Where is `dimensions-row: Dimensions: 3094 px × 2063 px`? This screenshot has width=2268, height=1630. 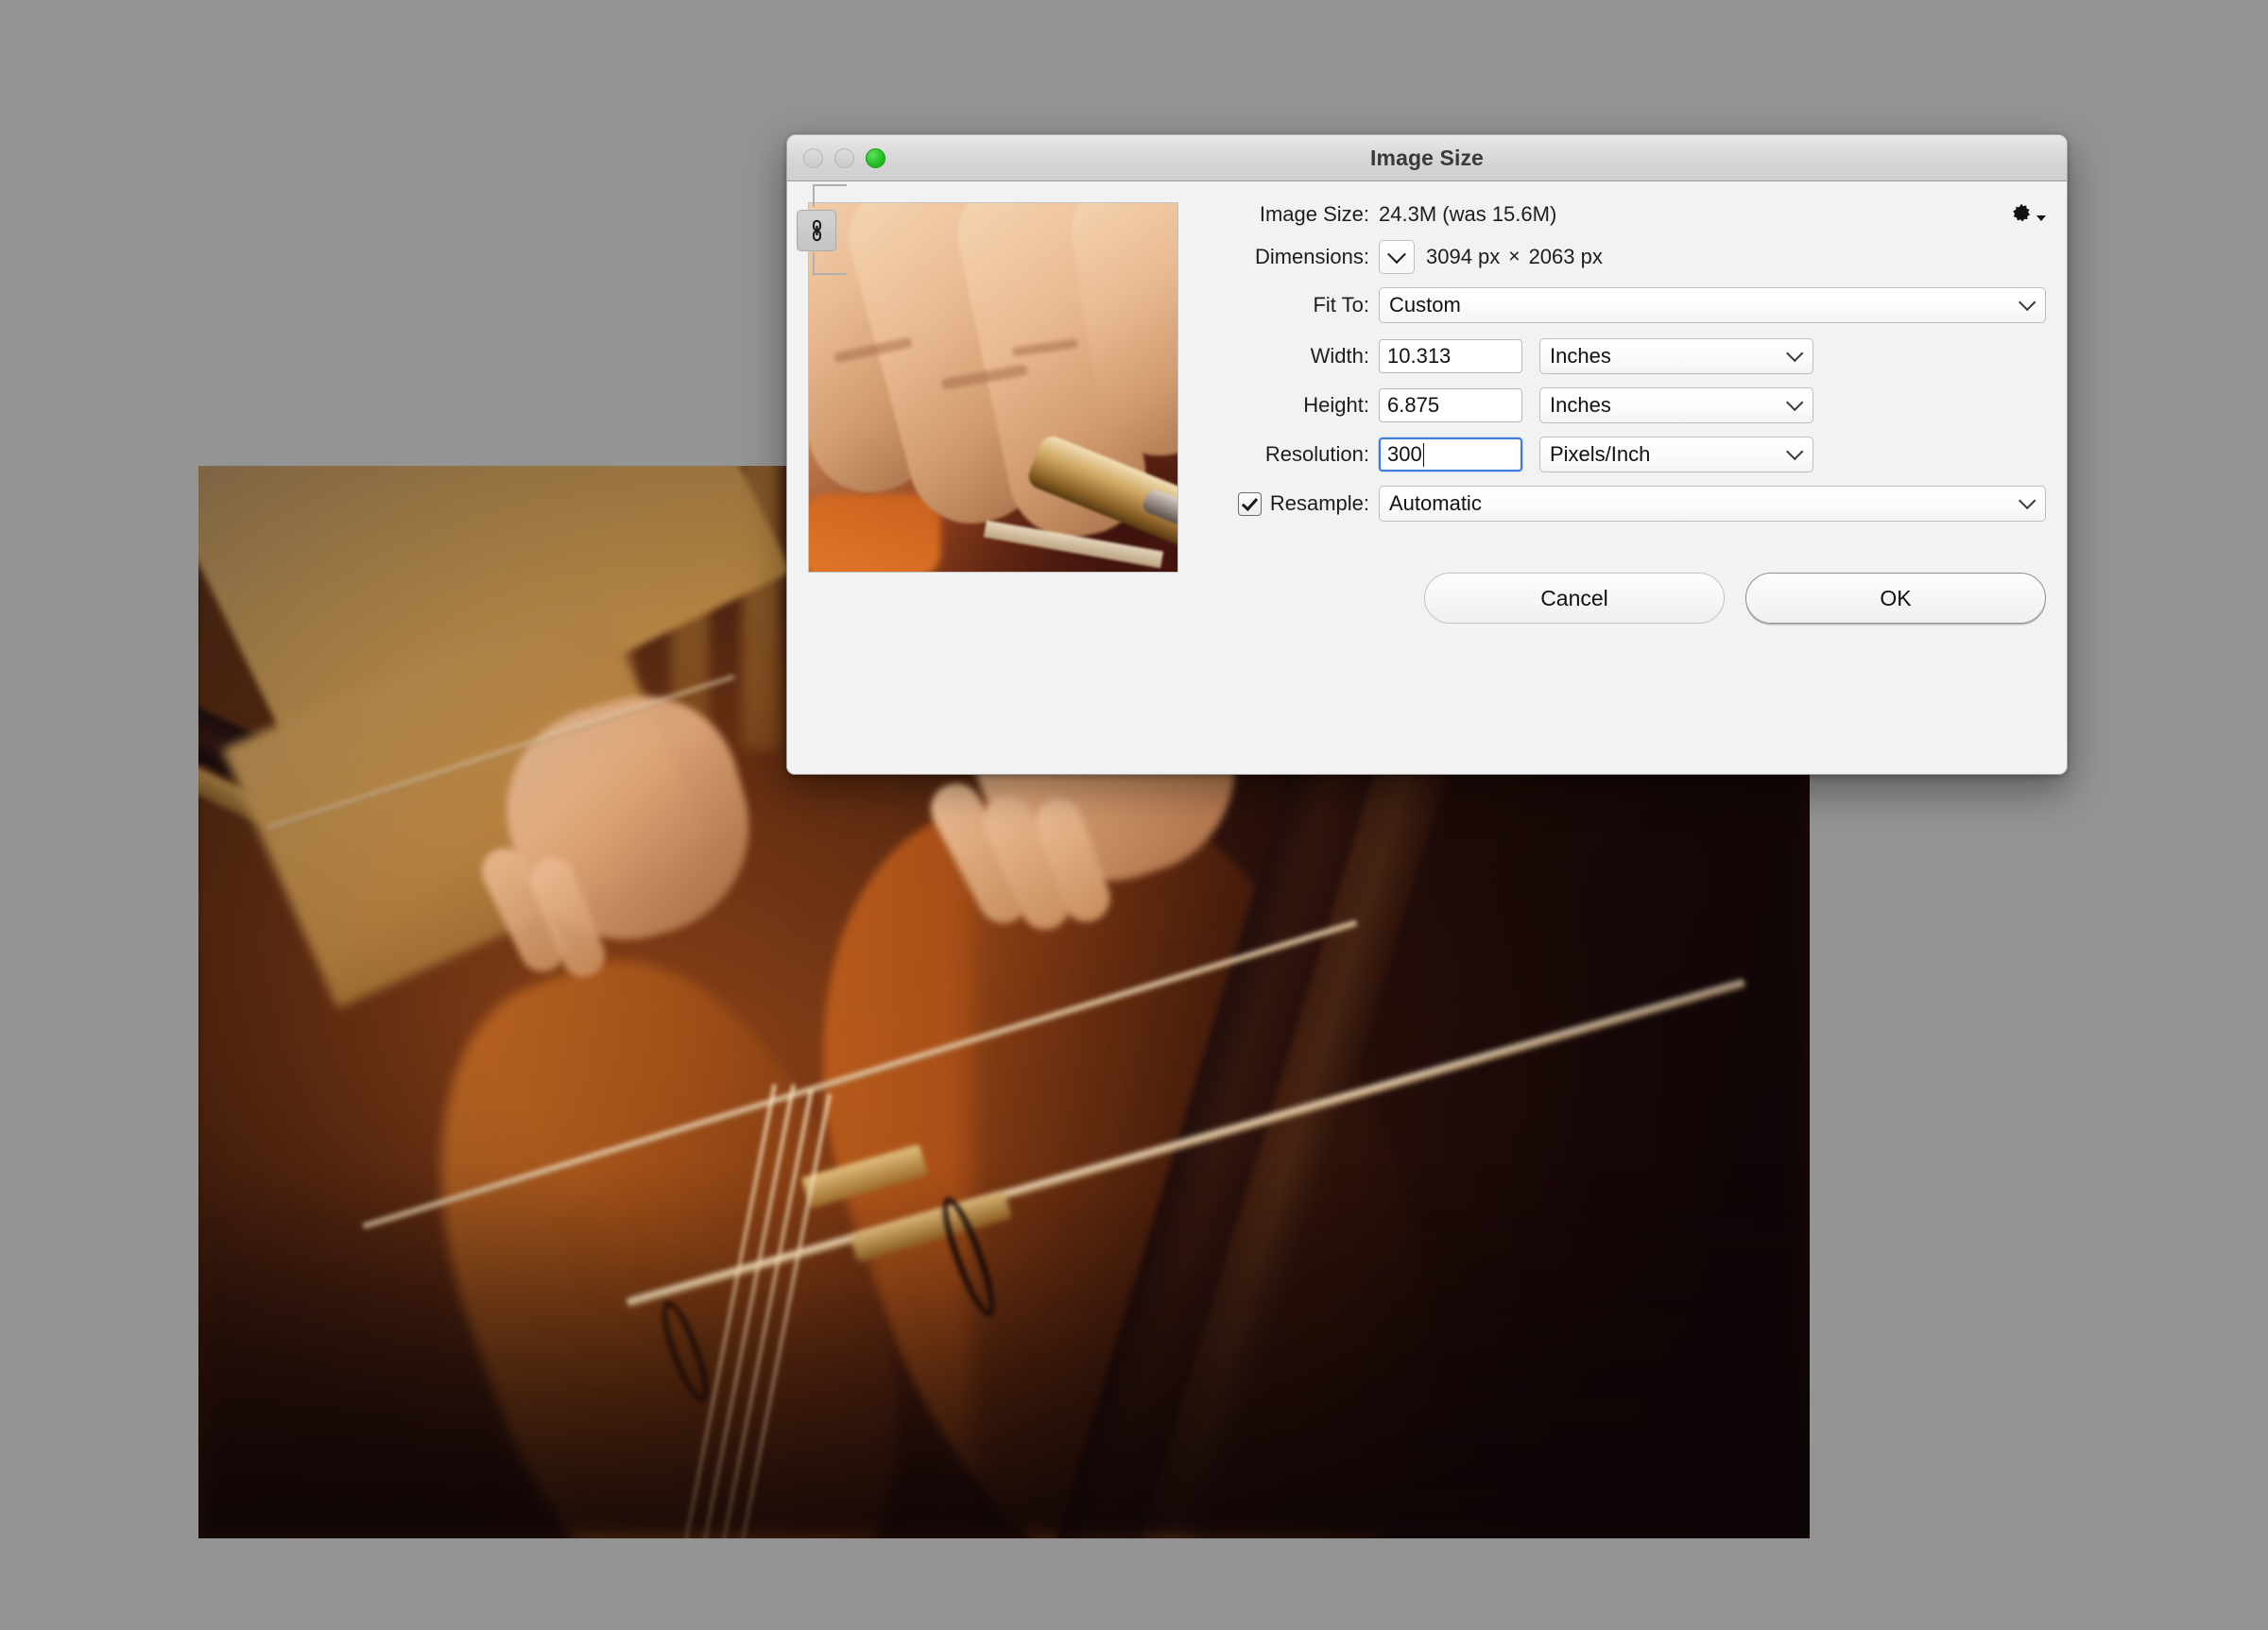
dimensions-row: Dimensions: 3094 px × 2063 px is located at coordinates (1621, 257).